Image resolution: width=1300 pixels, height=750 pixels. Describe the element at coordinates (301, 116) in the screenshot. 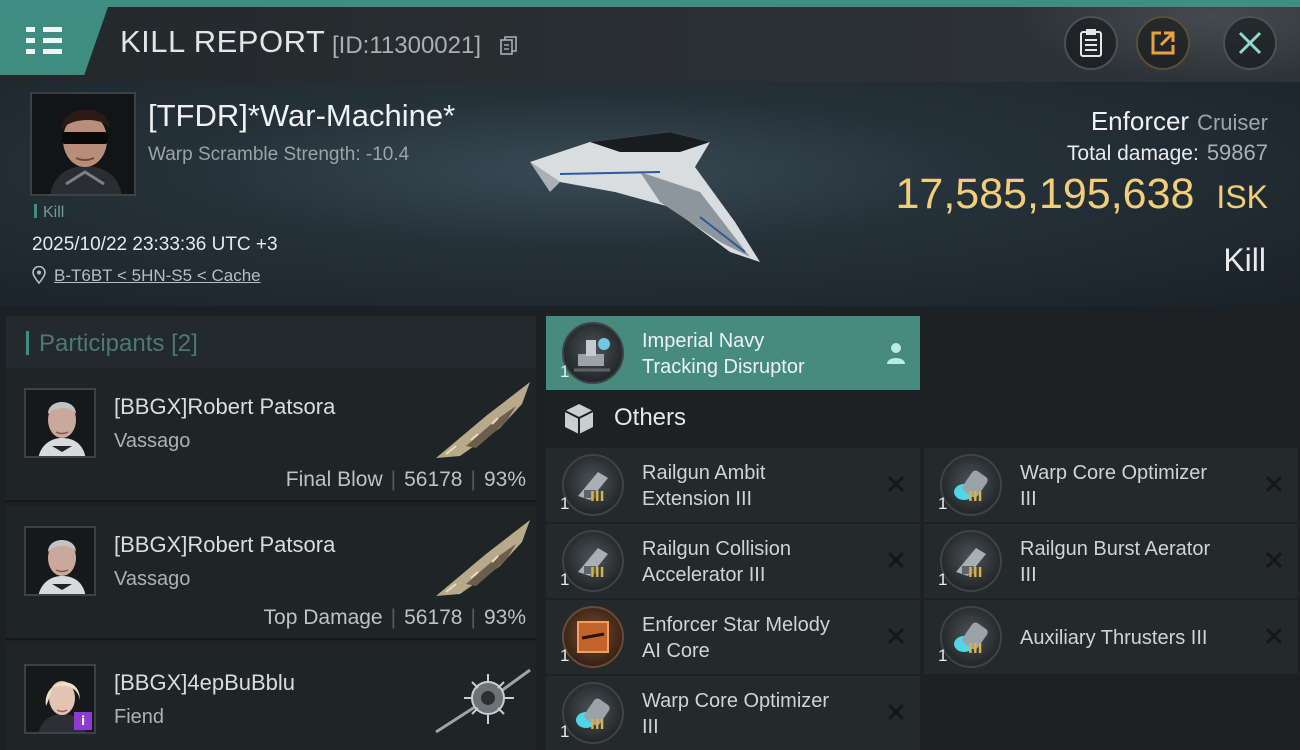

I see `victim-name: [TFDR]*War-Machine*` at that location.